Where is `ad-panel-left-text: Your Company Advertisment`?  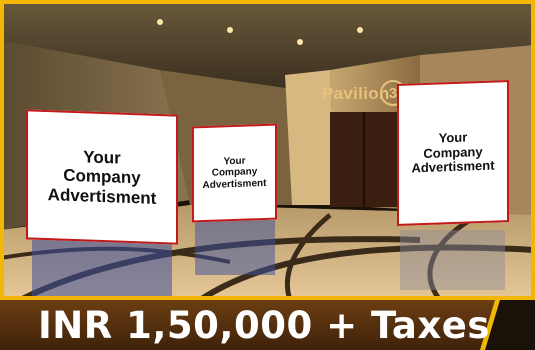
ad-panel-left-text: Your Company Advertisment is located at coordinates (102, 177).